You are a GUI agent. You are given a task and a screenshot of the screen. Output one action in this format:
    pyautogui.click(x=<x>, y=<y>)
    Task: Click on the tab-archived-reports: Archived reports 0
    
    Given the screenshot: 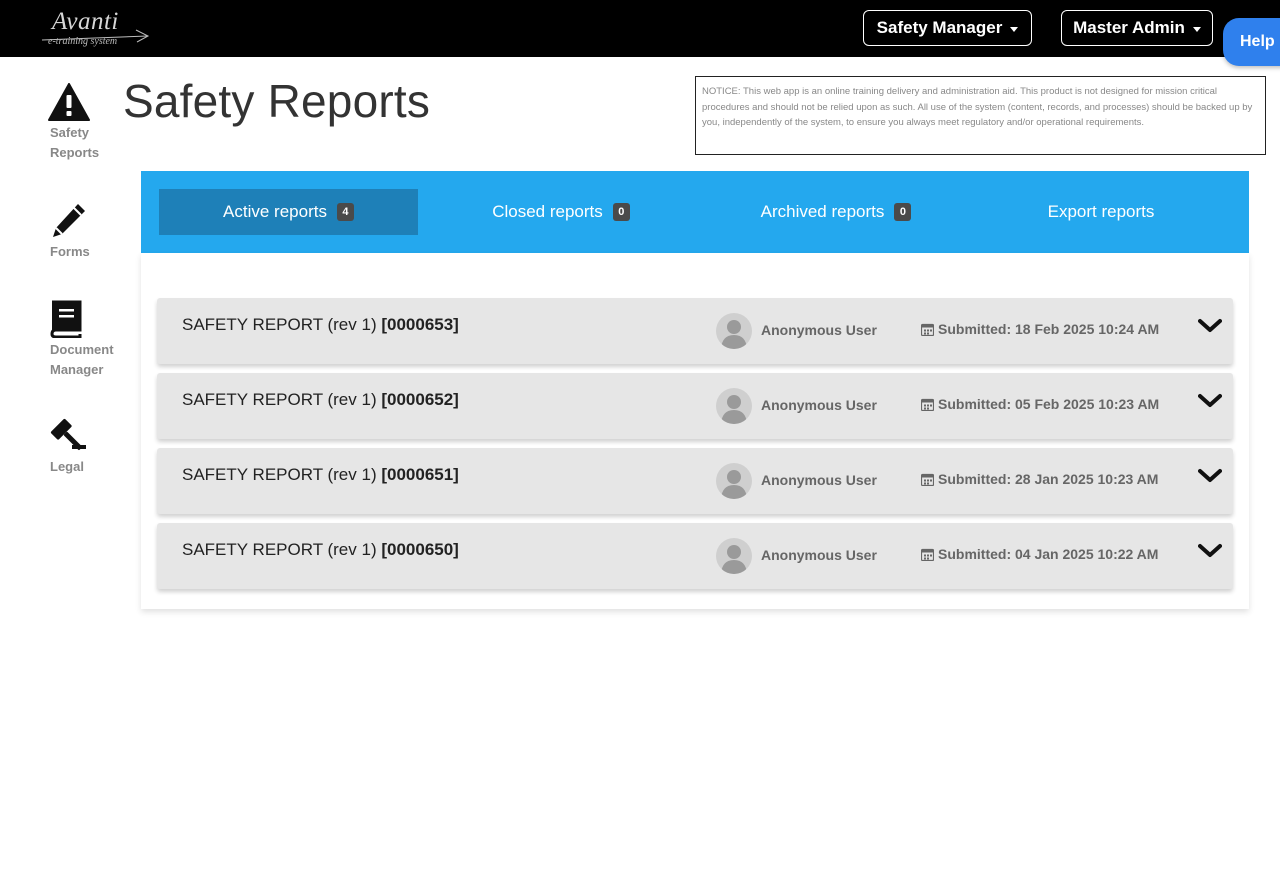 What is the action you would take?
    pyautogui.click(x=836, y=212)
    